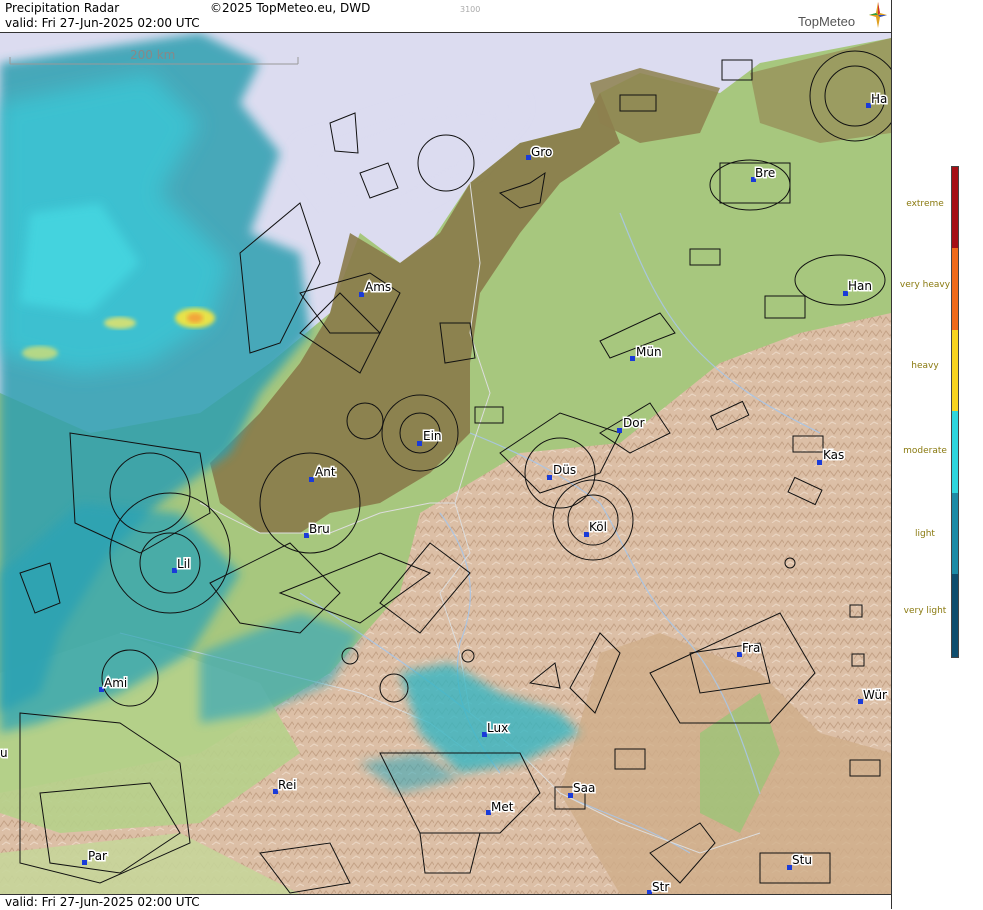  I want to click on svg-text: Ams, so click(378, 287).